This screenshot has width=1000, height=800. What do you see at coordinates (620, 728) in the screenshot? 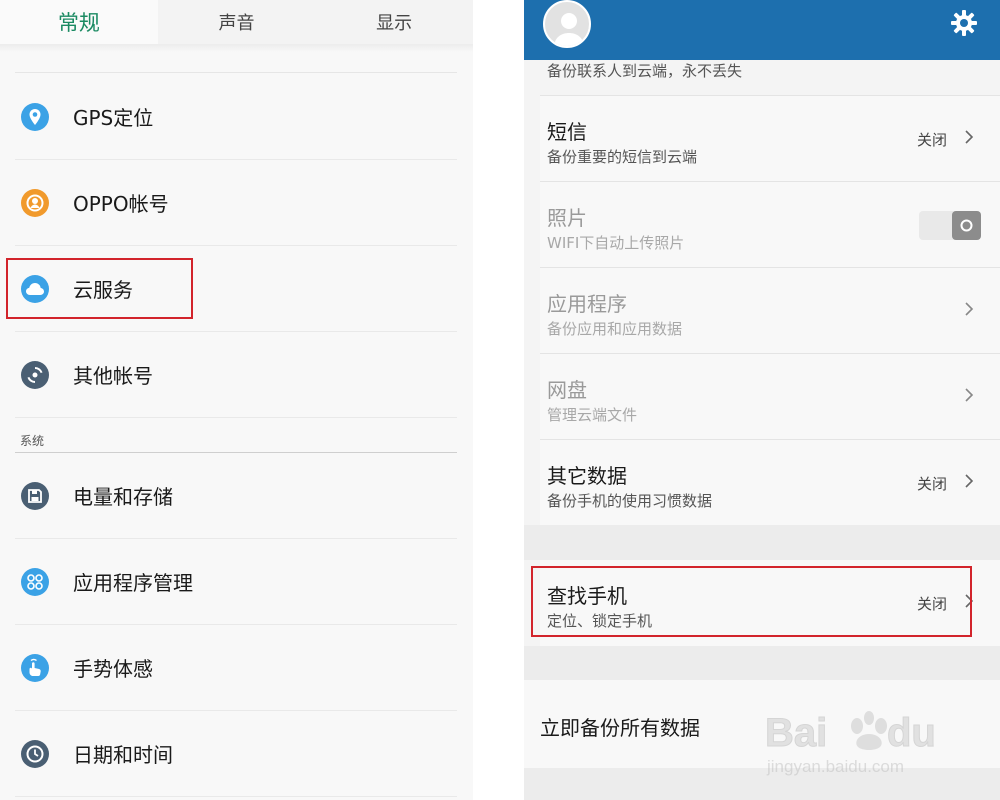
I see `backup-all-label: 立即备份所有数据` at bounding box center [620, 728].